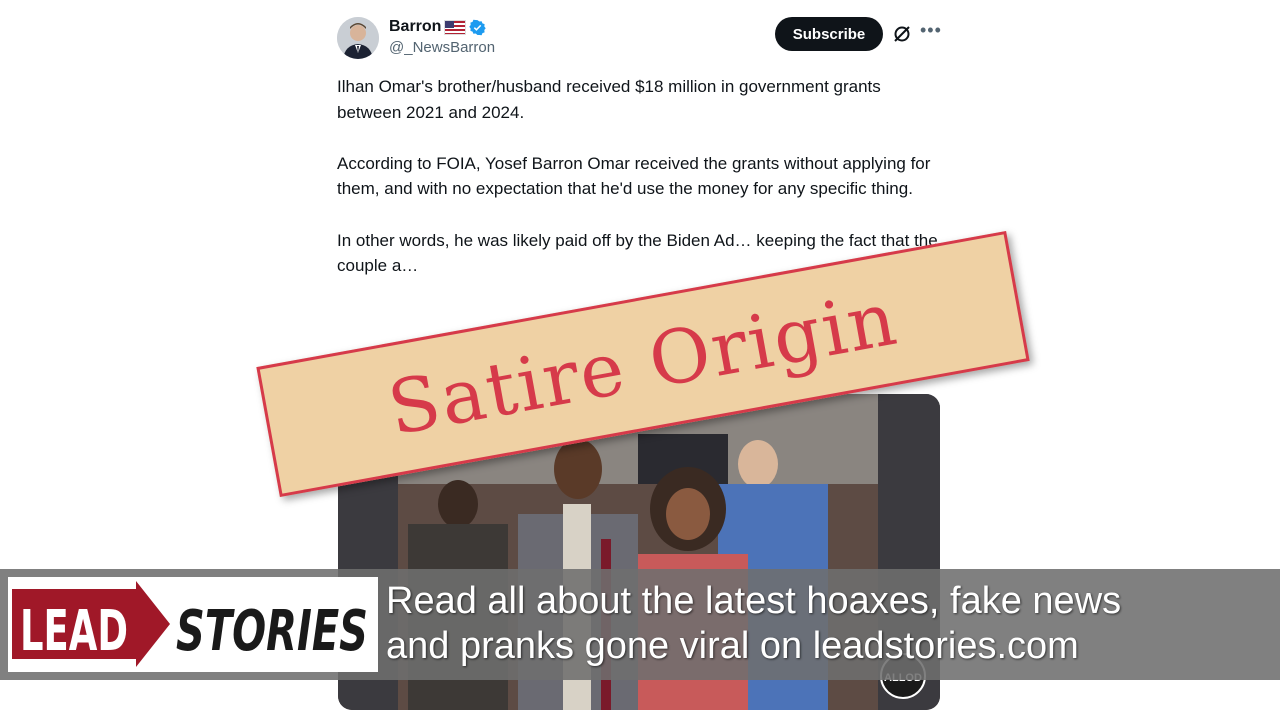 The width and height of the screenshot is (1280, 720). I want to click on banner-line-2: and pranks gone viral on leadstories.com, so click(732, 646).